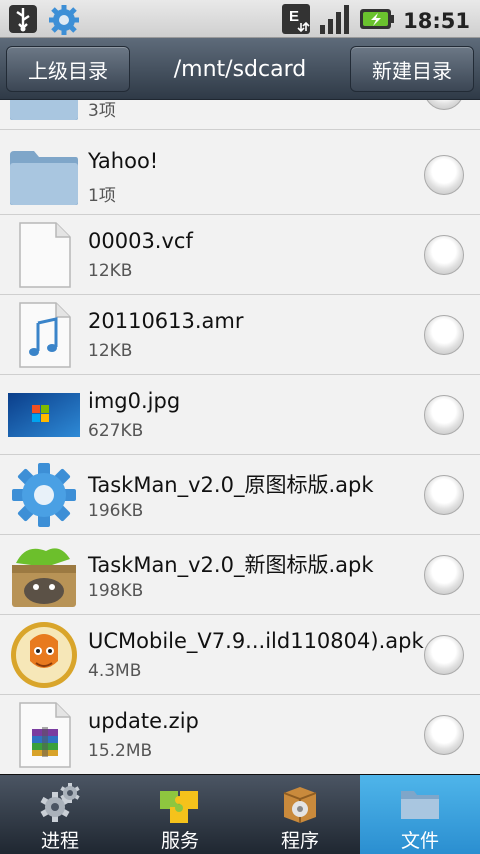  I want to click on usb-icon, so click(23, 22).